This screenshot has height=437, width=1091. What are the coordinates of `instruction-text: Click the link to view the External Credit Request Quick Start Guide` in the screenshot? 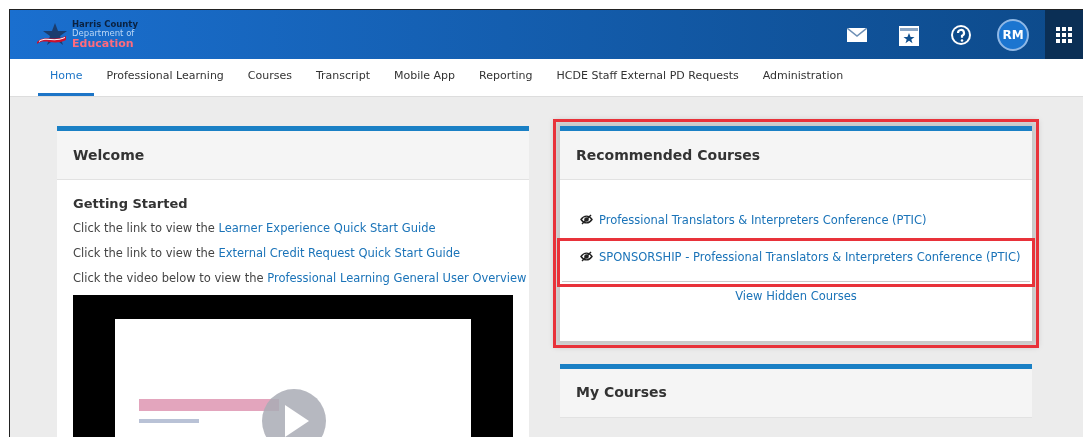 It's located at (267, 253).